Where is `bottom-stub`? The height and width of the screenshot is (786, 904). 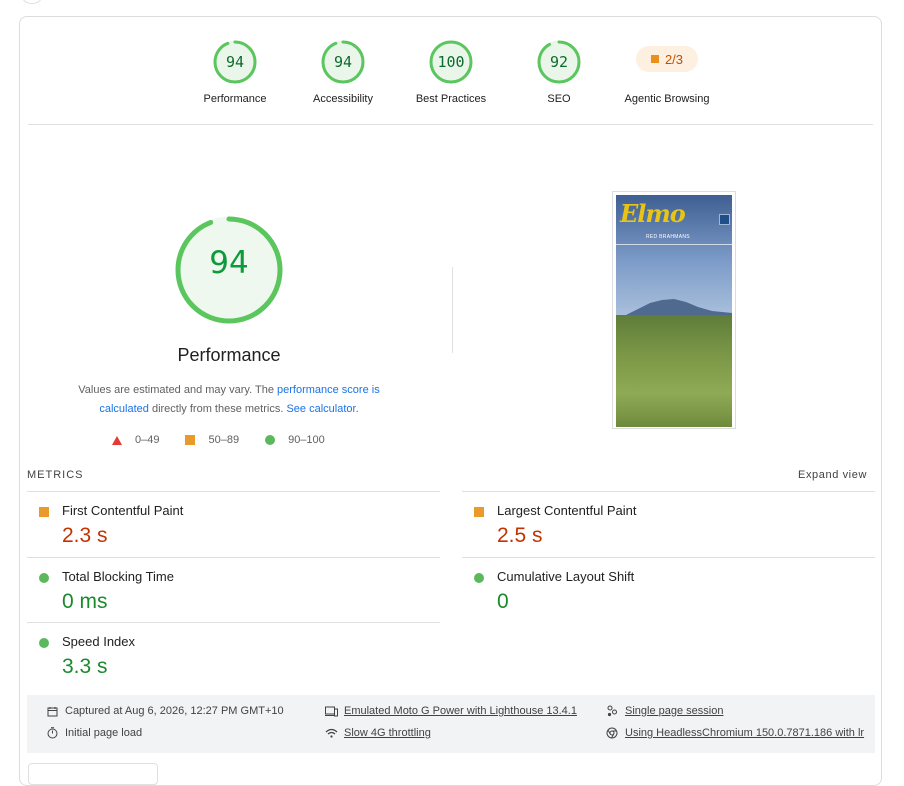 bottom-stub is located at coordinates (93, 774).